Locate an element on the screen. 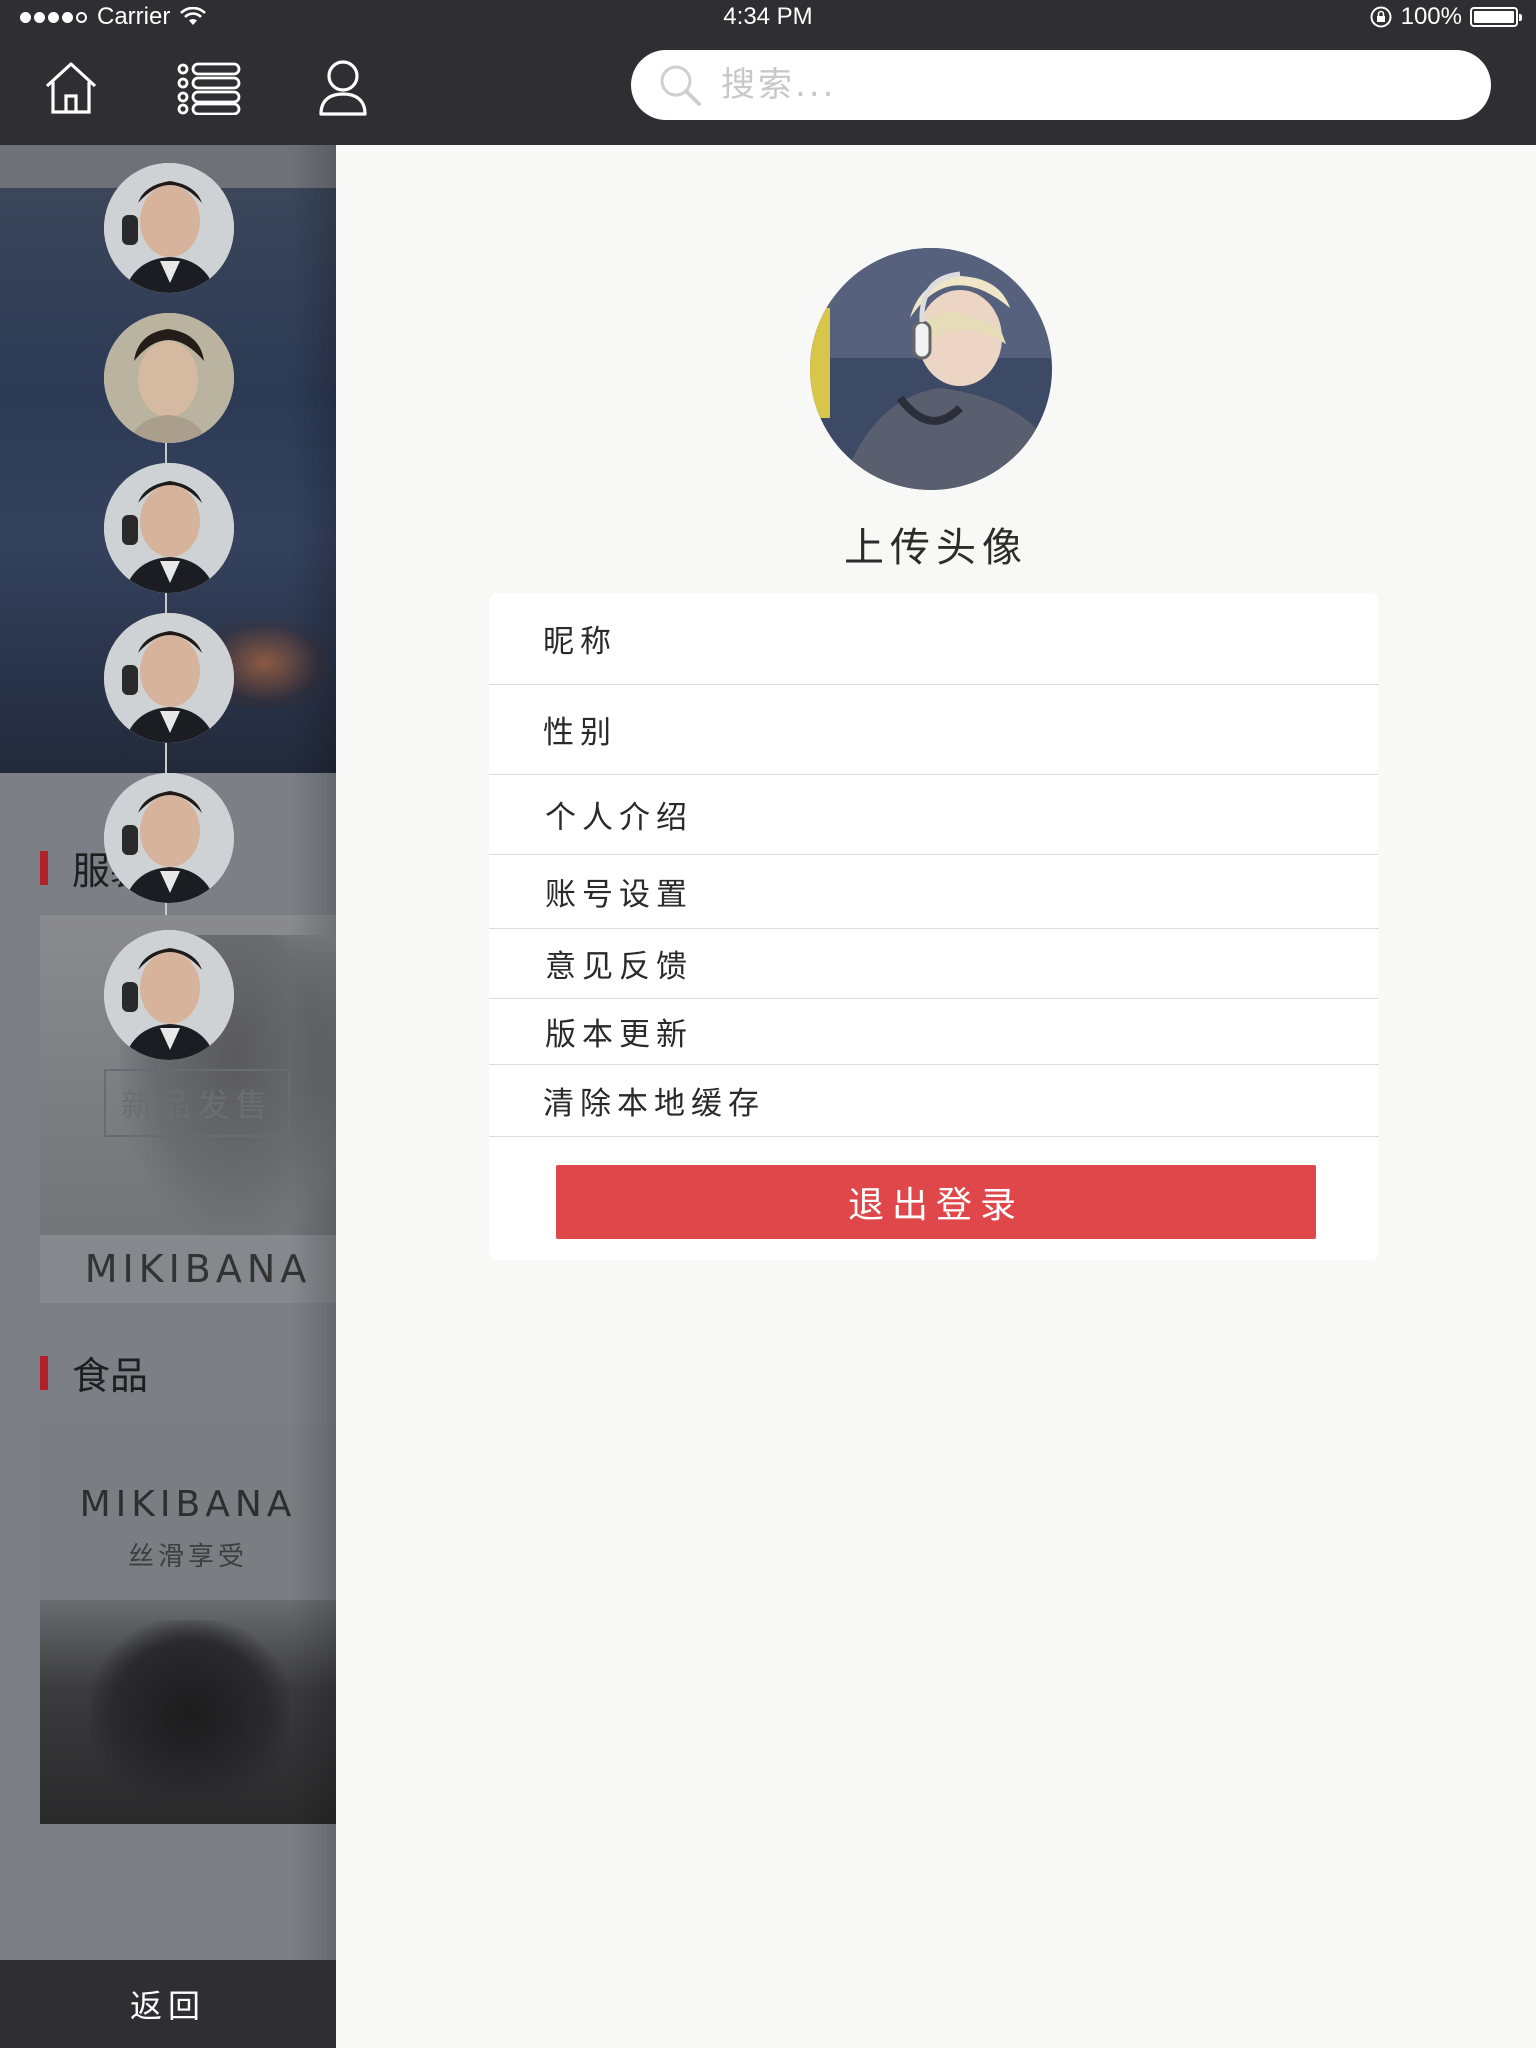 The width and height of the screenshot is (1536, 2048). menu-item-version-update: 版本更新 is located at coordinates (934, 1032).